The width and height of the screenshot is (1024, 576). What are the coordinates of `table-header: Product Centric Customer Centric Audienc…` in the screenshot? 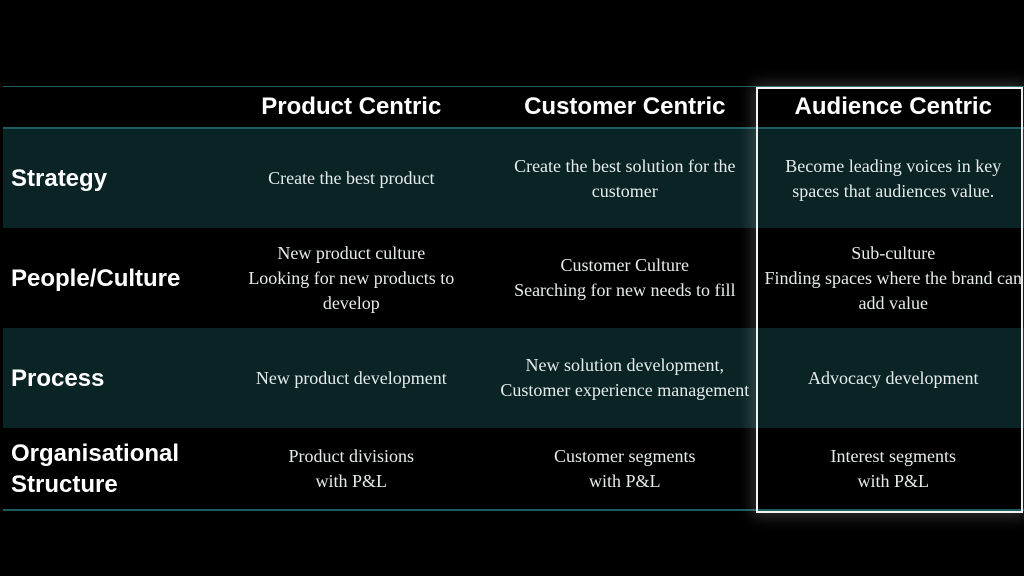 It's located at (513, 108).